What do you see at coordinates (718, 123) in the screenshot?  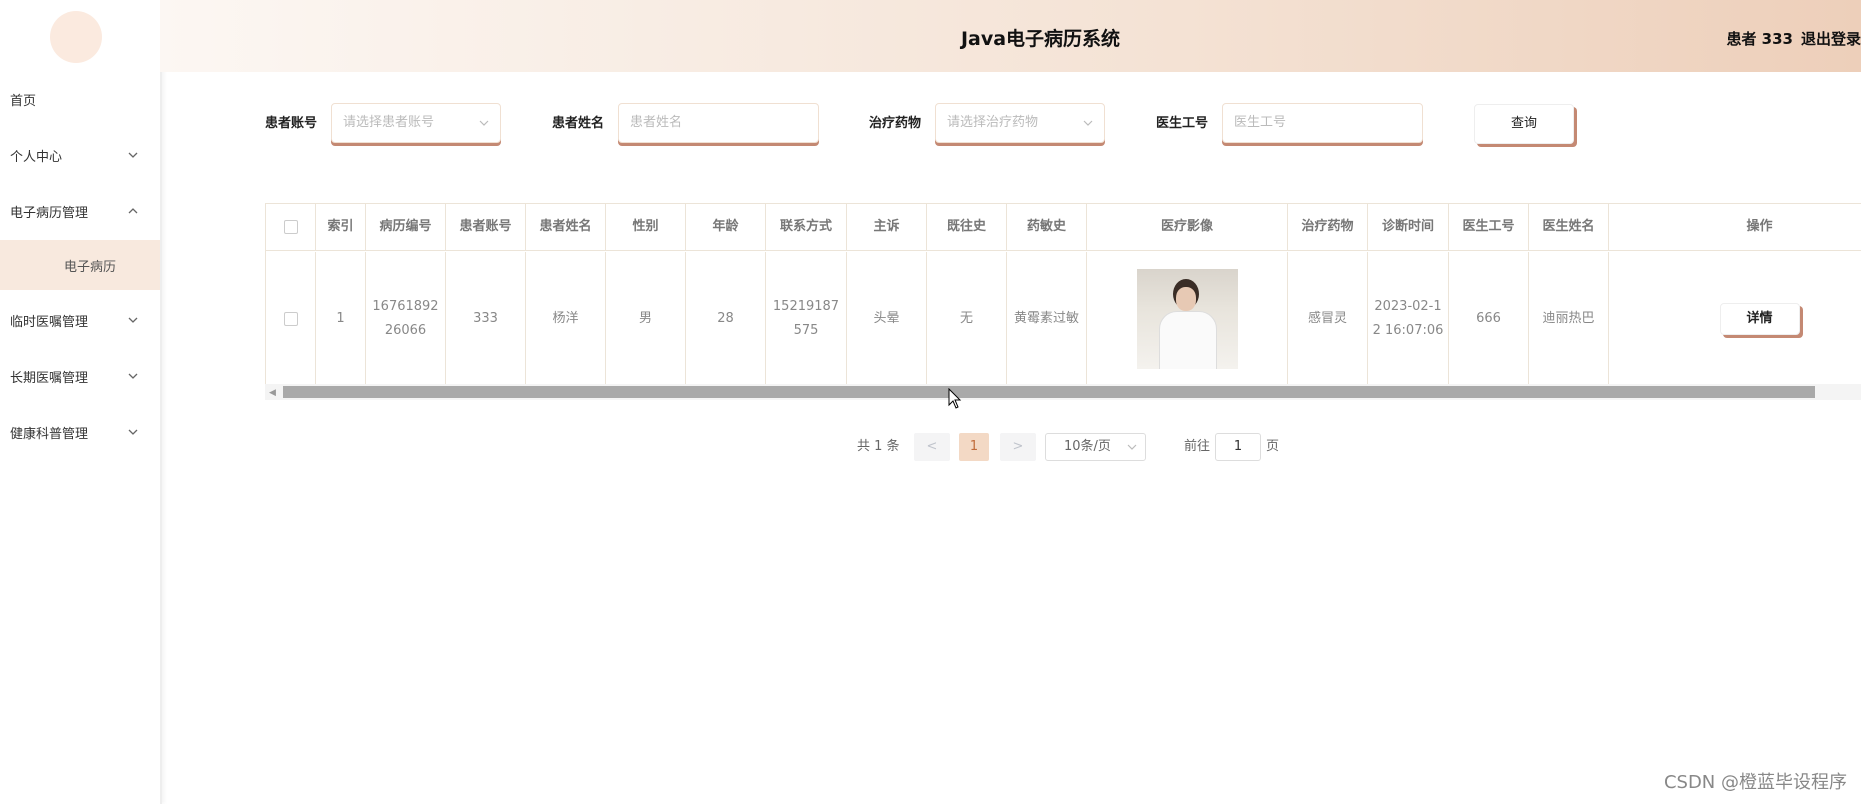 I see `patient-name-input: 患者姓名` at bounding box center [718, 123].